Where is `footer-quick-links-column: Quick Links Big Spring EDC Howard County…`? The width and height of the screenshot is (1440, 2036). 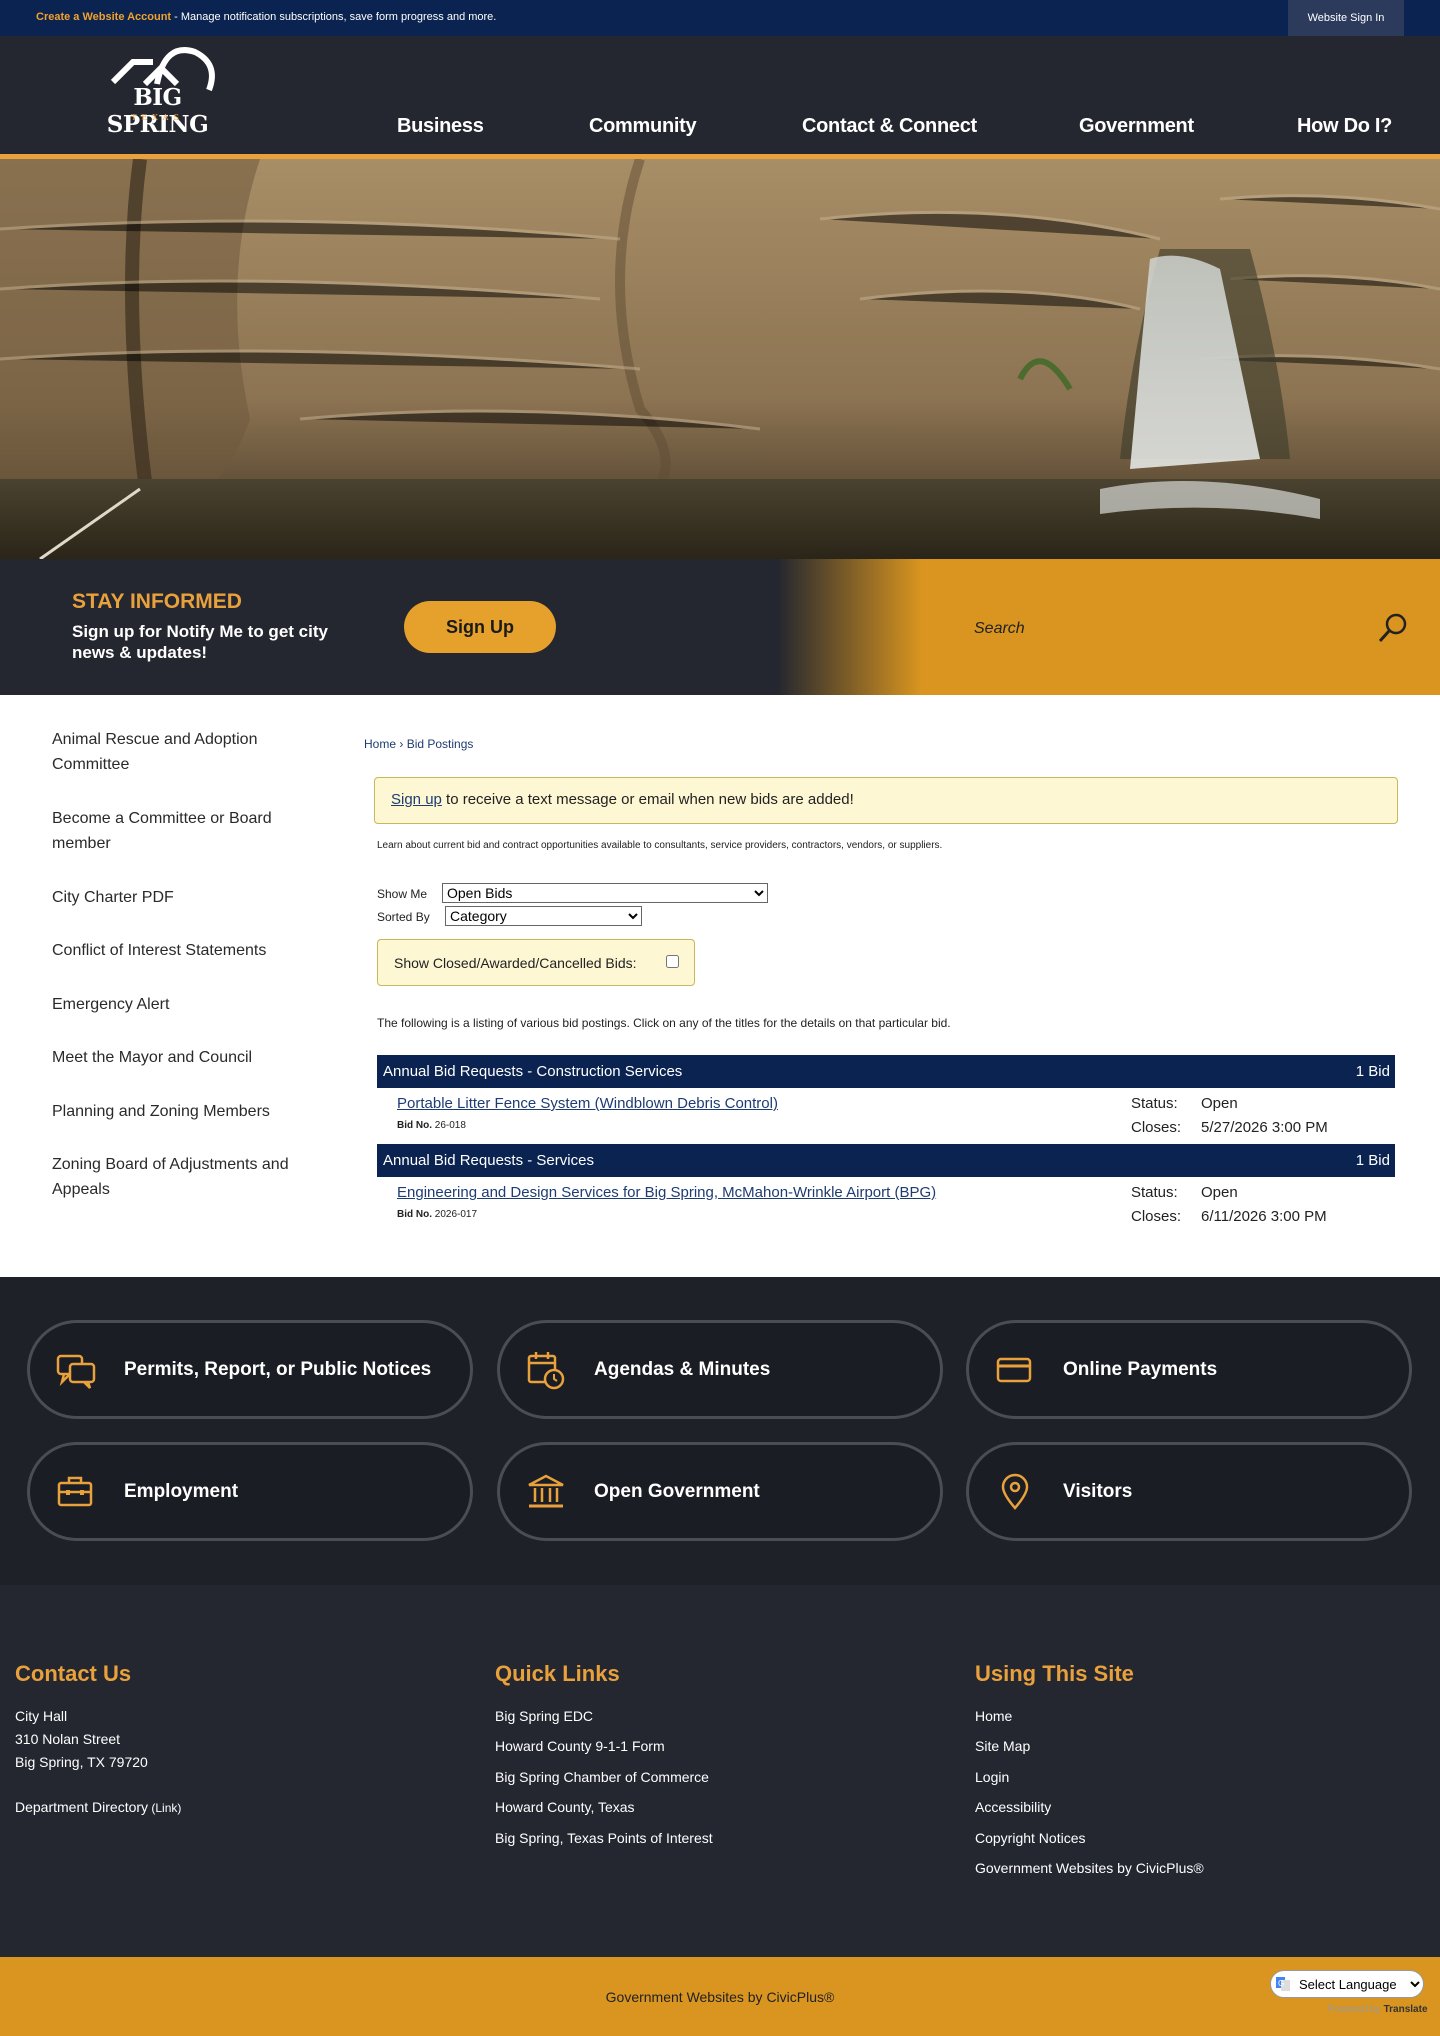 footer-quick-links-column: Quick Links Big Spring EDC Howard County… is located at coordinates (695, 1753).